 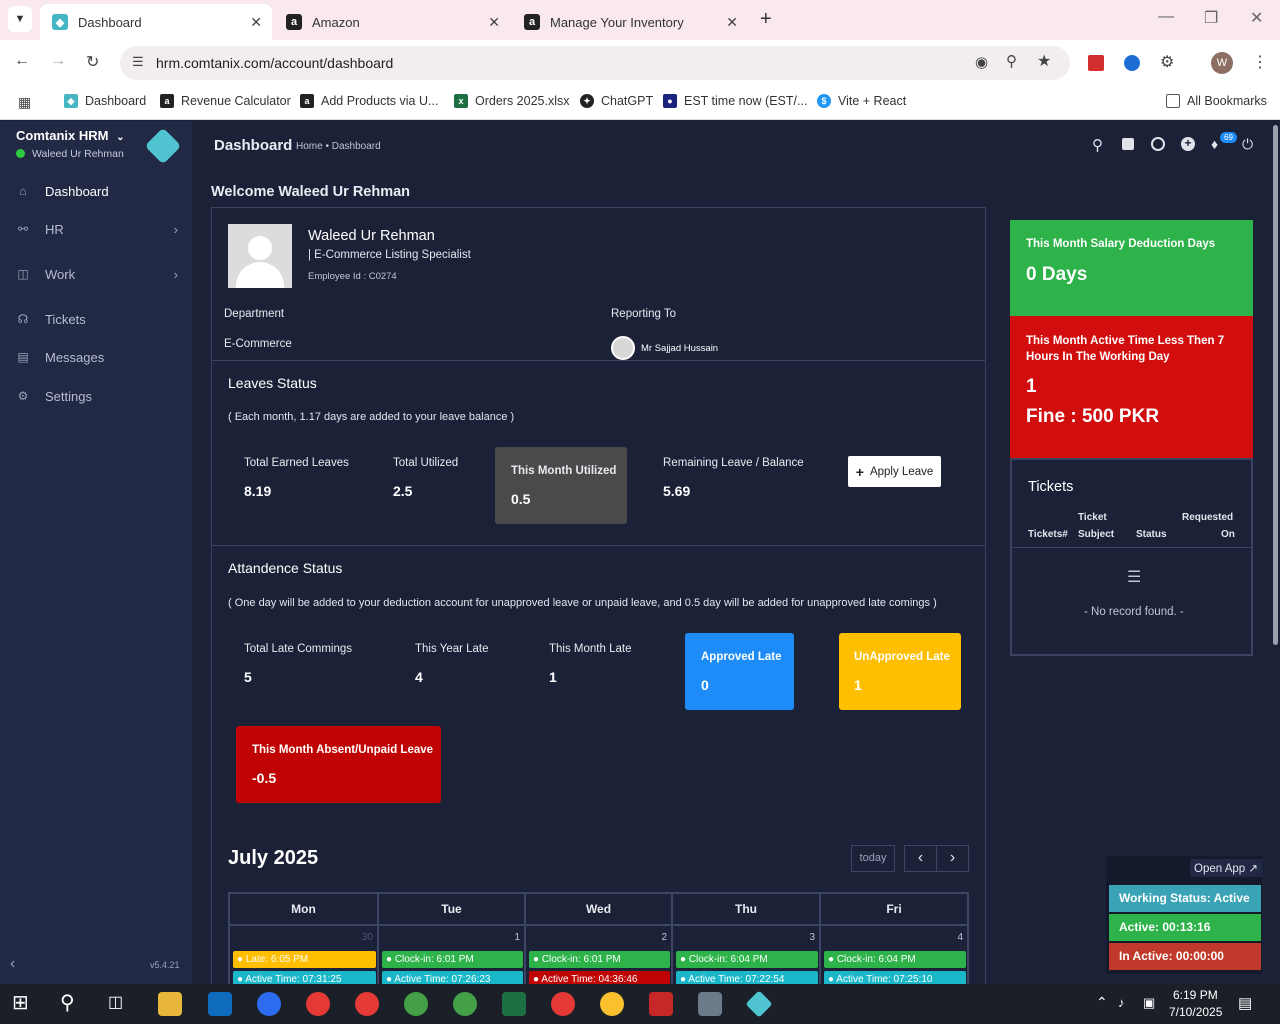 What do you see at coordinates (894, 471) in the screenshot?
I see `apply-leave-button: + Apply Leave` at bounding box center [894, 471].